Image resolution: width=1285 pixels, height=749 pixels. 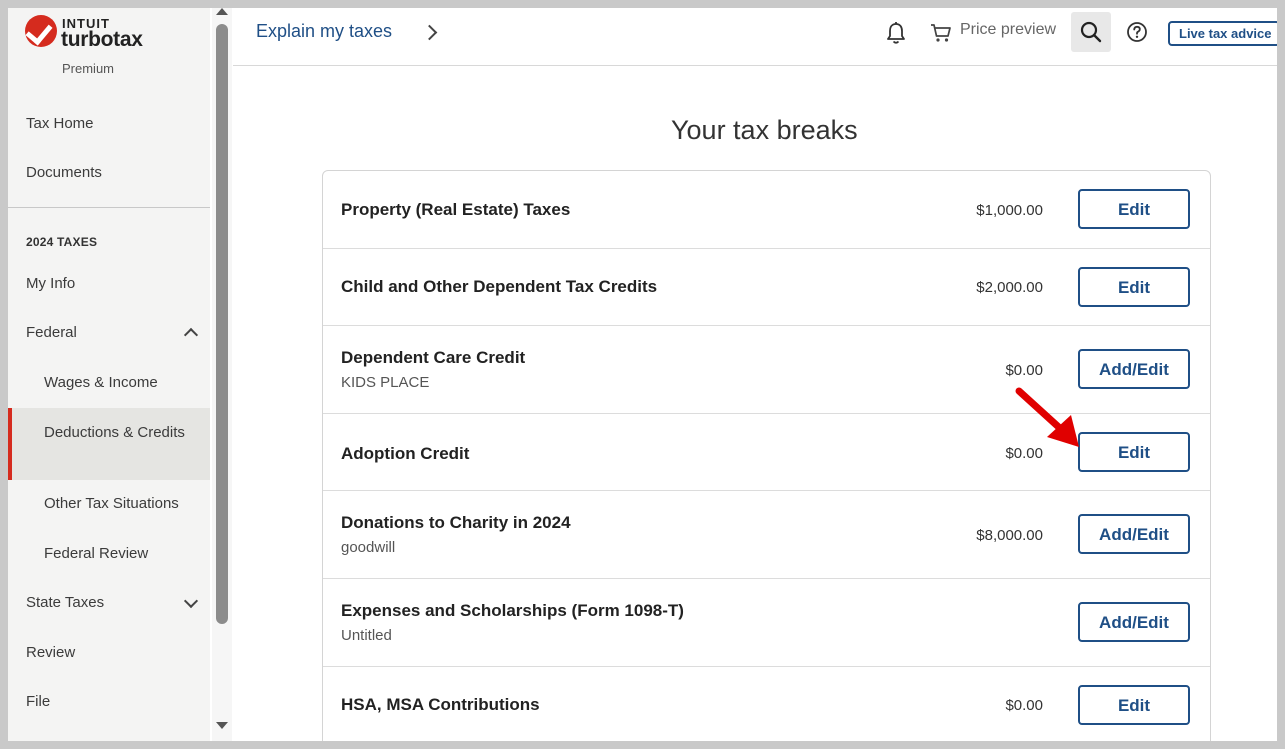 I want to click on sidebar-item-file: File, so click(x=109, y=701).